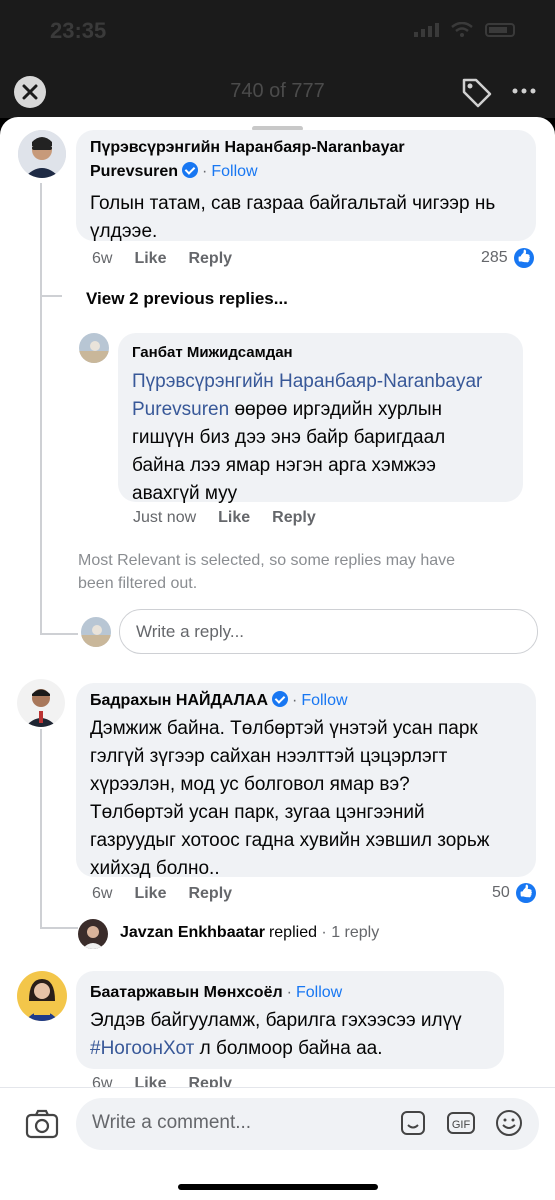  Describe the element at coordinates (192, 932) in the screenshot. I see `replied-by-name: Javzan Enkhbaatar` at that location.